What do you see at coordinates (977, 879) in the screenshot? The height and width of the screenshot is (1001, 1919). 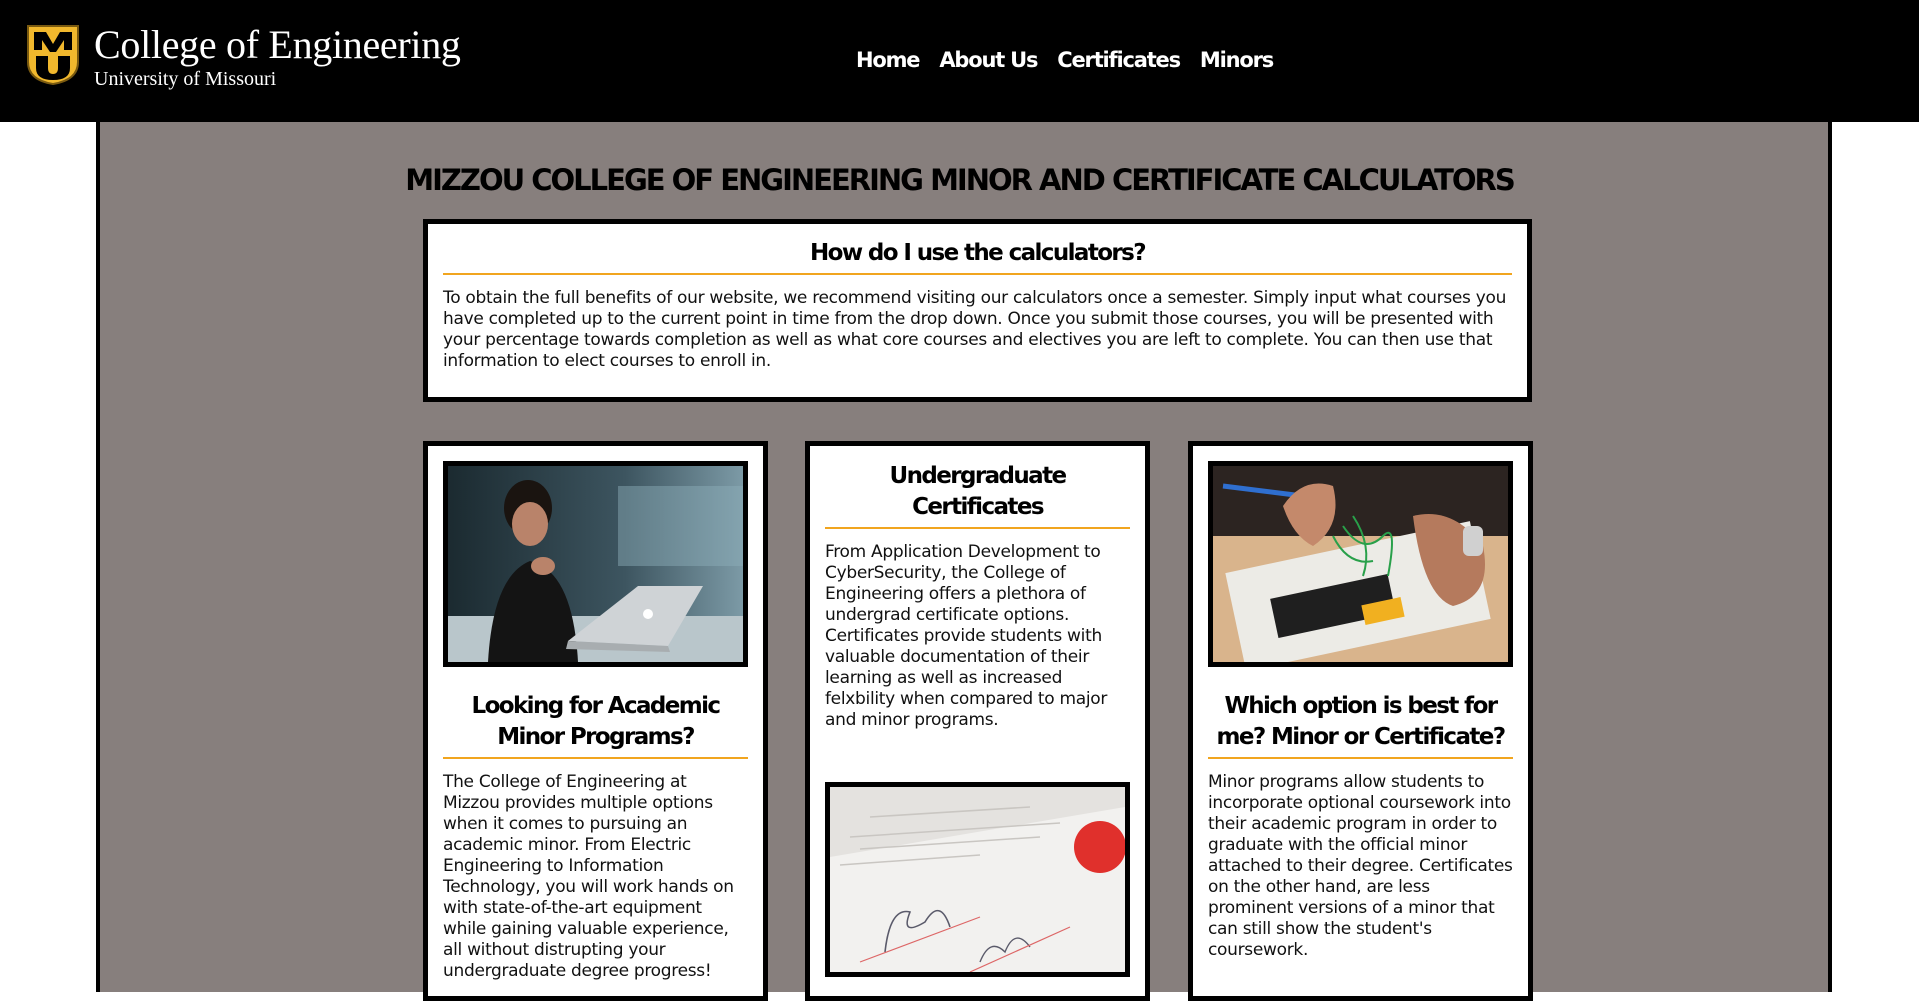 I see `certificate-document-image` at bounding box center [977, 879].